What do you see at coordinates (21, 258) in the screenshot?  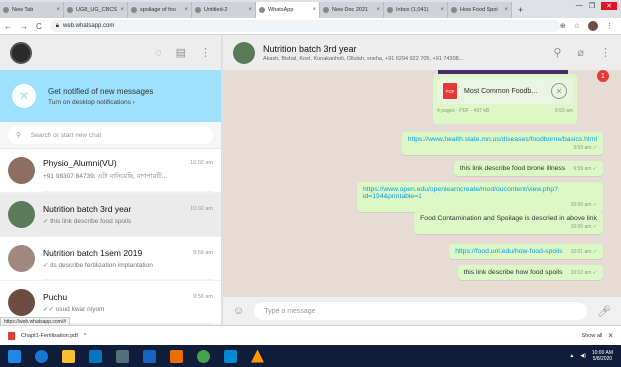 I see `chat-avatar` at bounding box center [21, 258].